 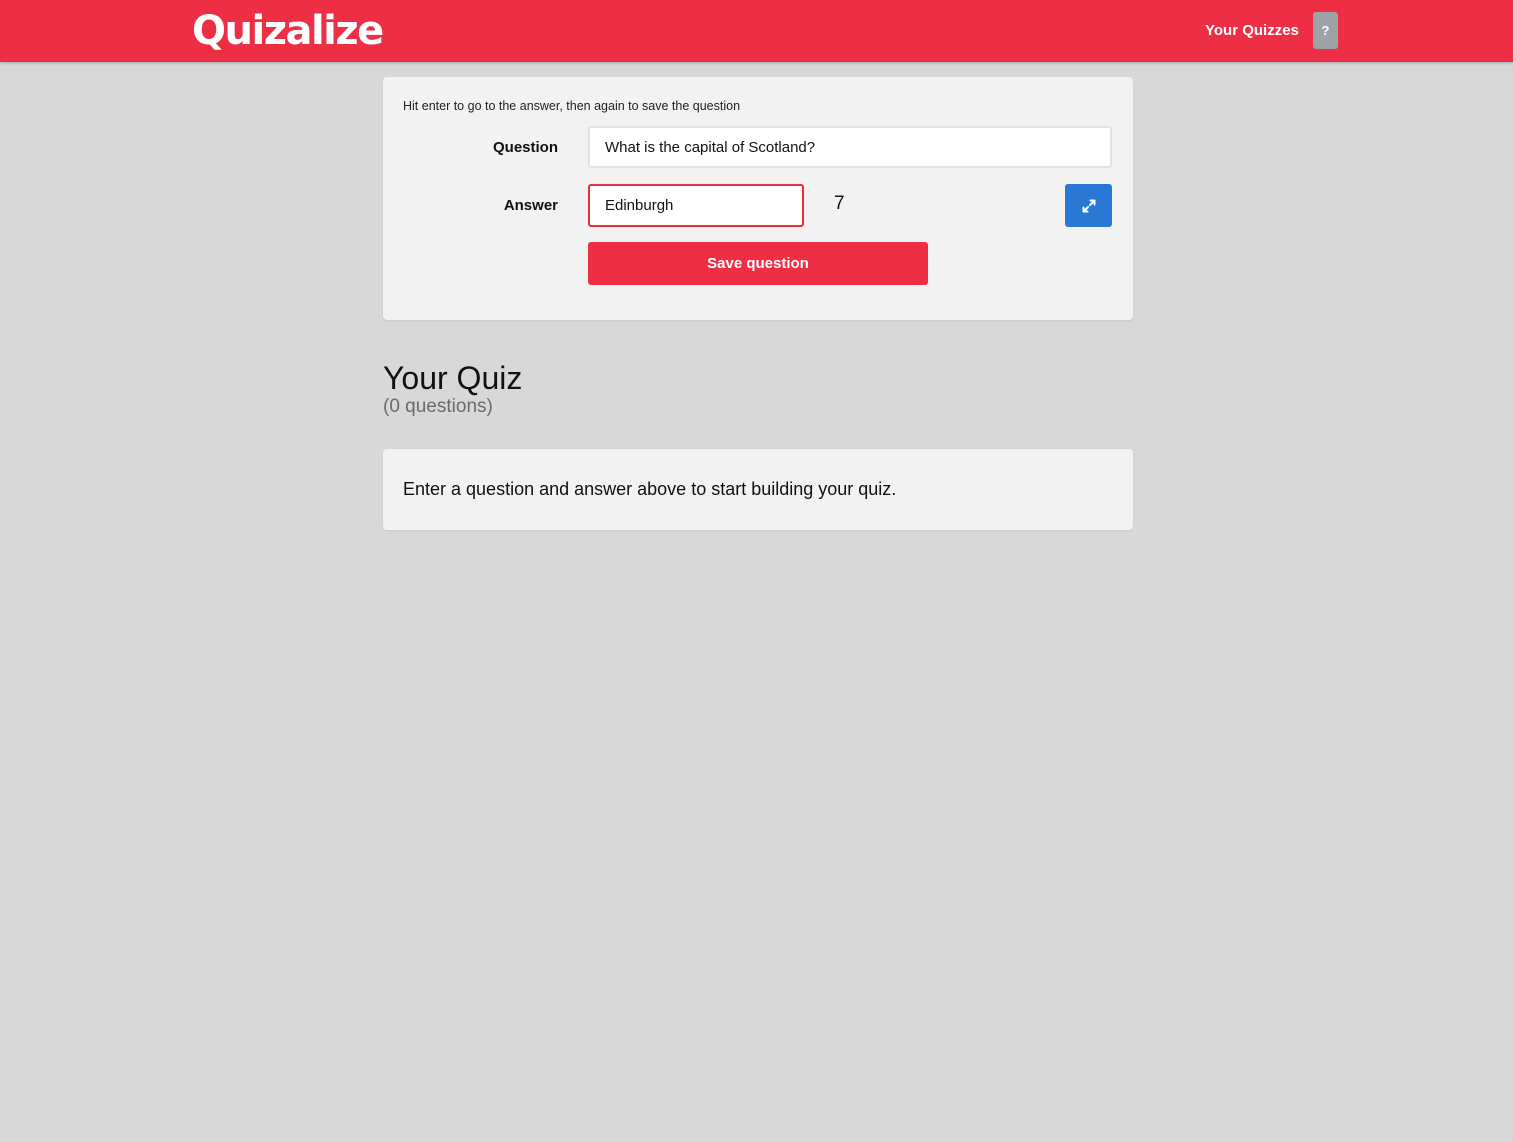 What do you see at coordinates (850, 147) in the screenshot?
I see `question-input` at bounding box center [850, 147].